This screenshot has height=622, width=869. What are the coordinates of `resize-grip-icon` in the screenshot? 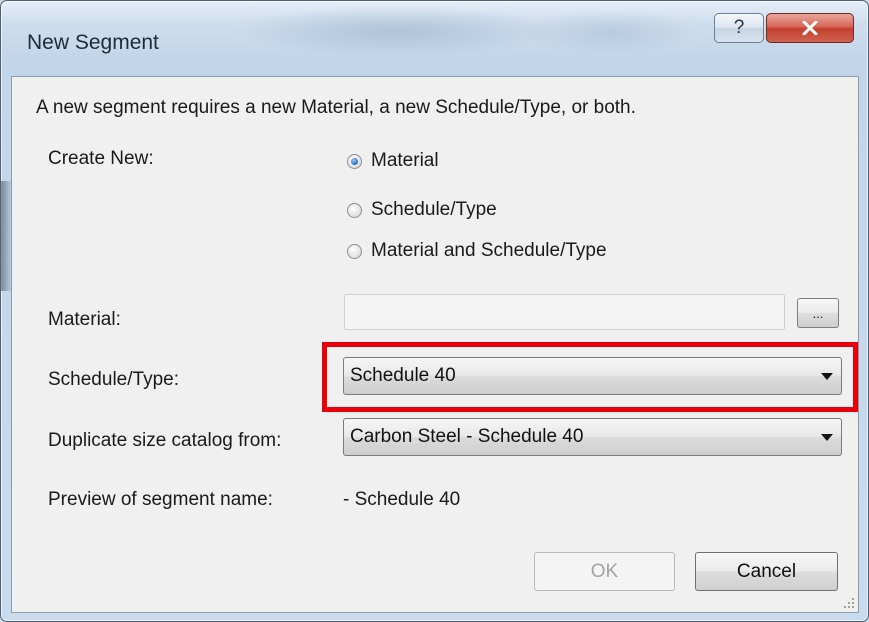 It's located at (849, 603).